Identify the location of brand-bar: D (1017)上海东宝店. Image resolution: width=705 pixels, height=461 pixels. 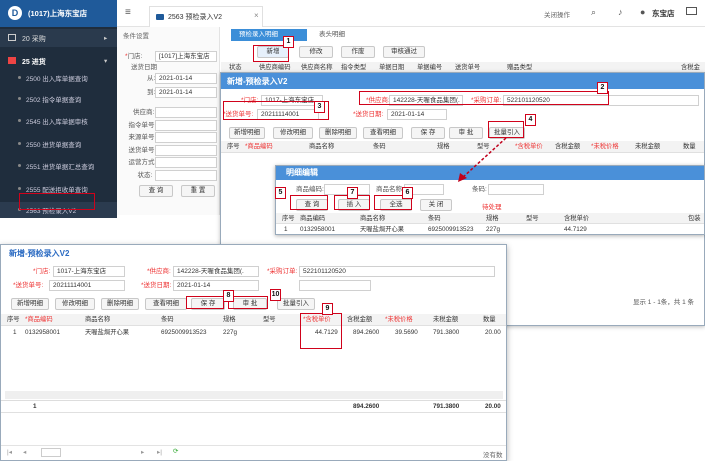
(58, 13).